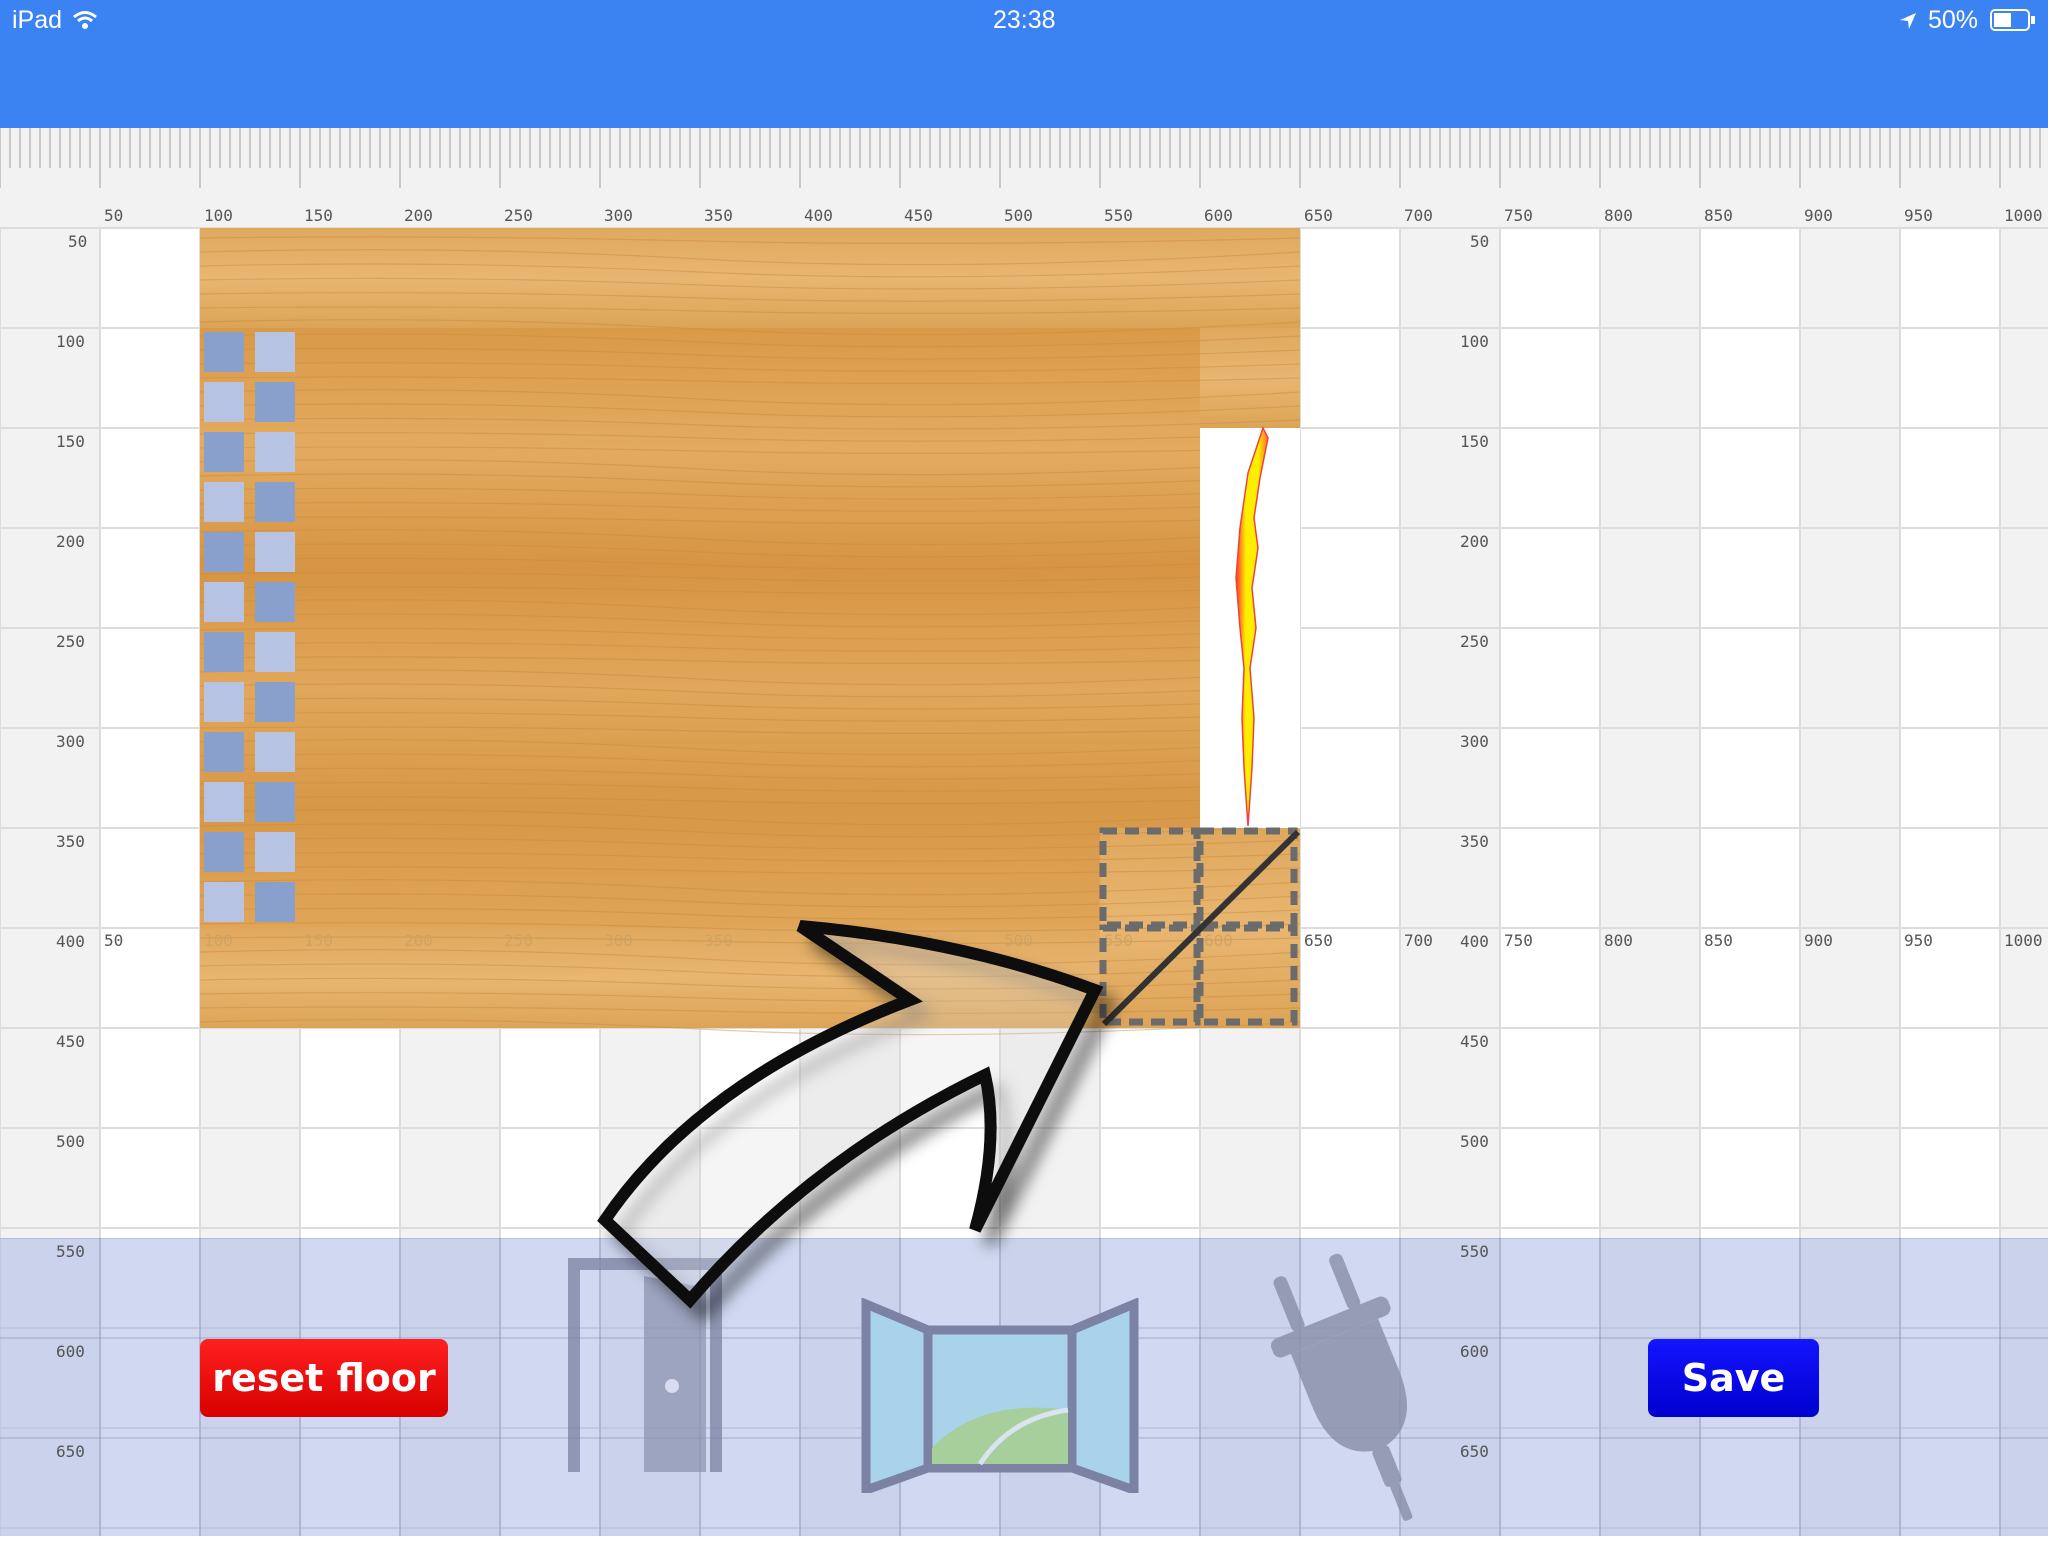  Describe the element at coordinates (1733, 1378) in the screenshot. I see `save-button: Save` at that location.